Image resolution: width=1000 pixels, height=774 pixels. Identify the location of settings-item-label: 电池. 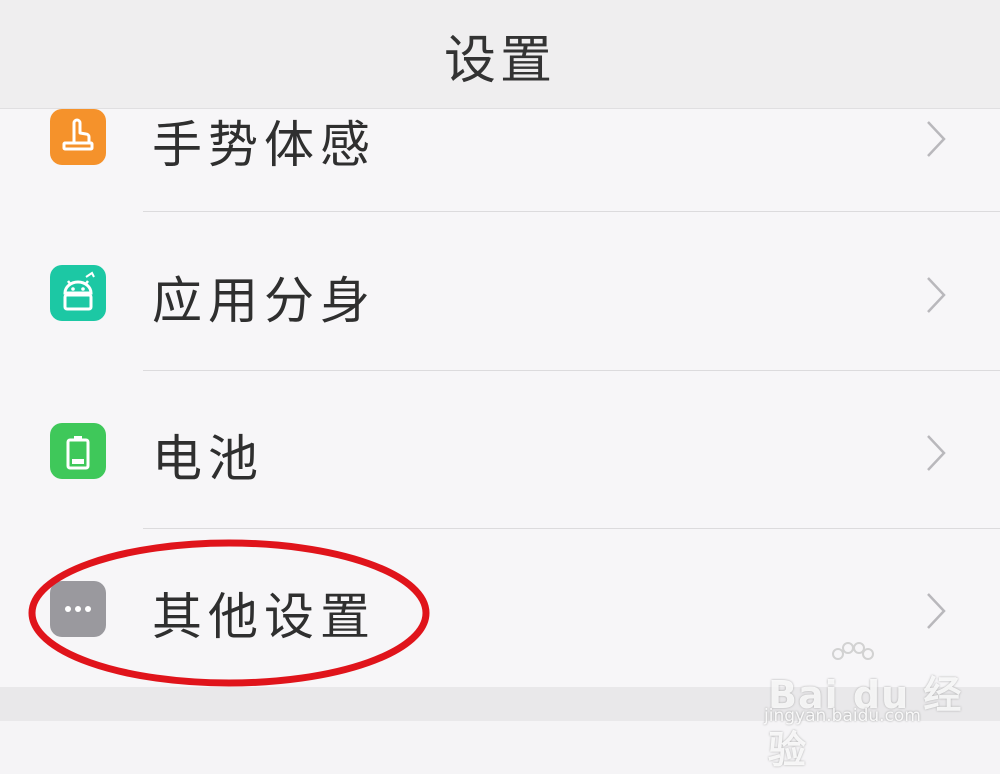
(208, 459).